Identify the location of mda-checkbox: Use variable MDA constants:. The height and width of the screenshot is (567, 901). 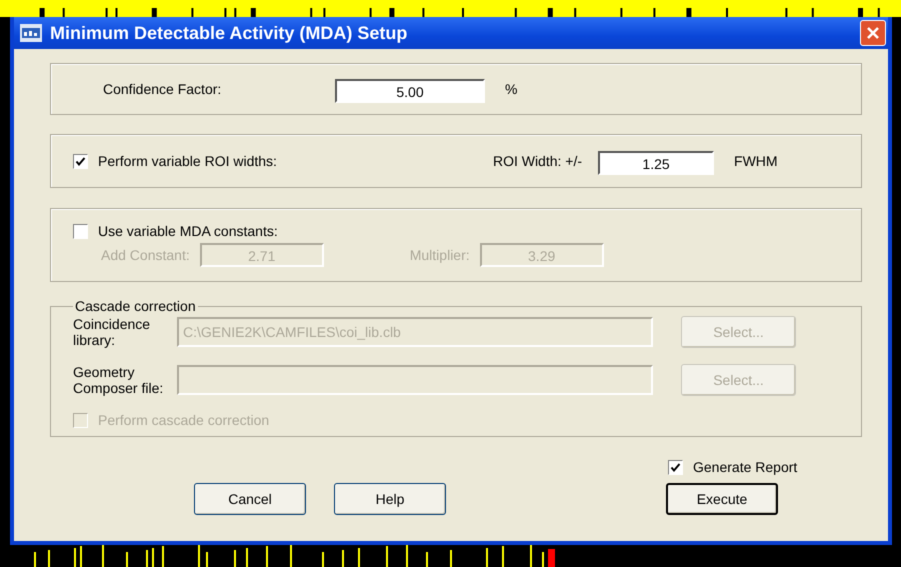
(175, 231).